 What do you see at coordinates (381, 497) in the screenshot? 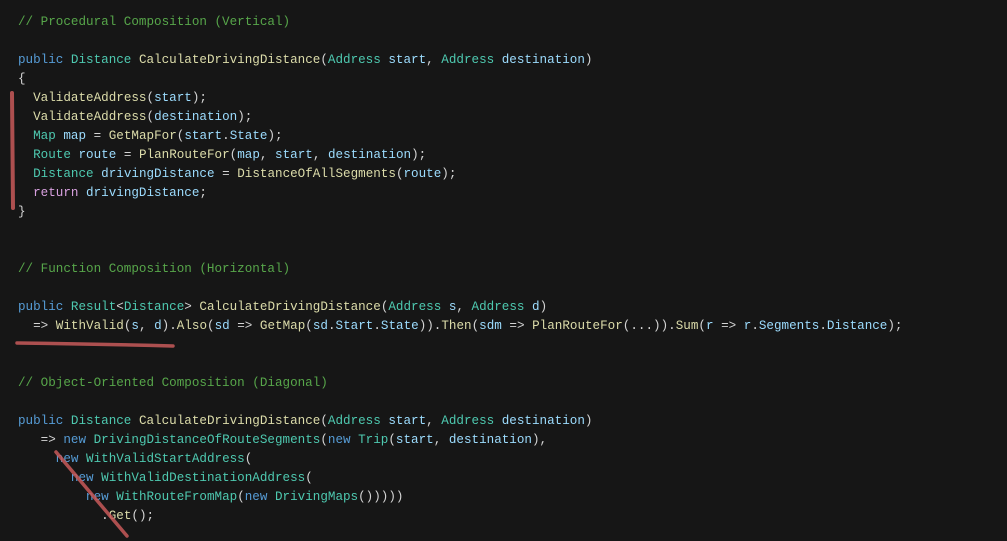
I see `code-token: ()))))` at bounding box center [381, 497].